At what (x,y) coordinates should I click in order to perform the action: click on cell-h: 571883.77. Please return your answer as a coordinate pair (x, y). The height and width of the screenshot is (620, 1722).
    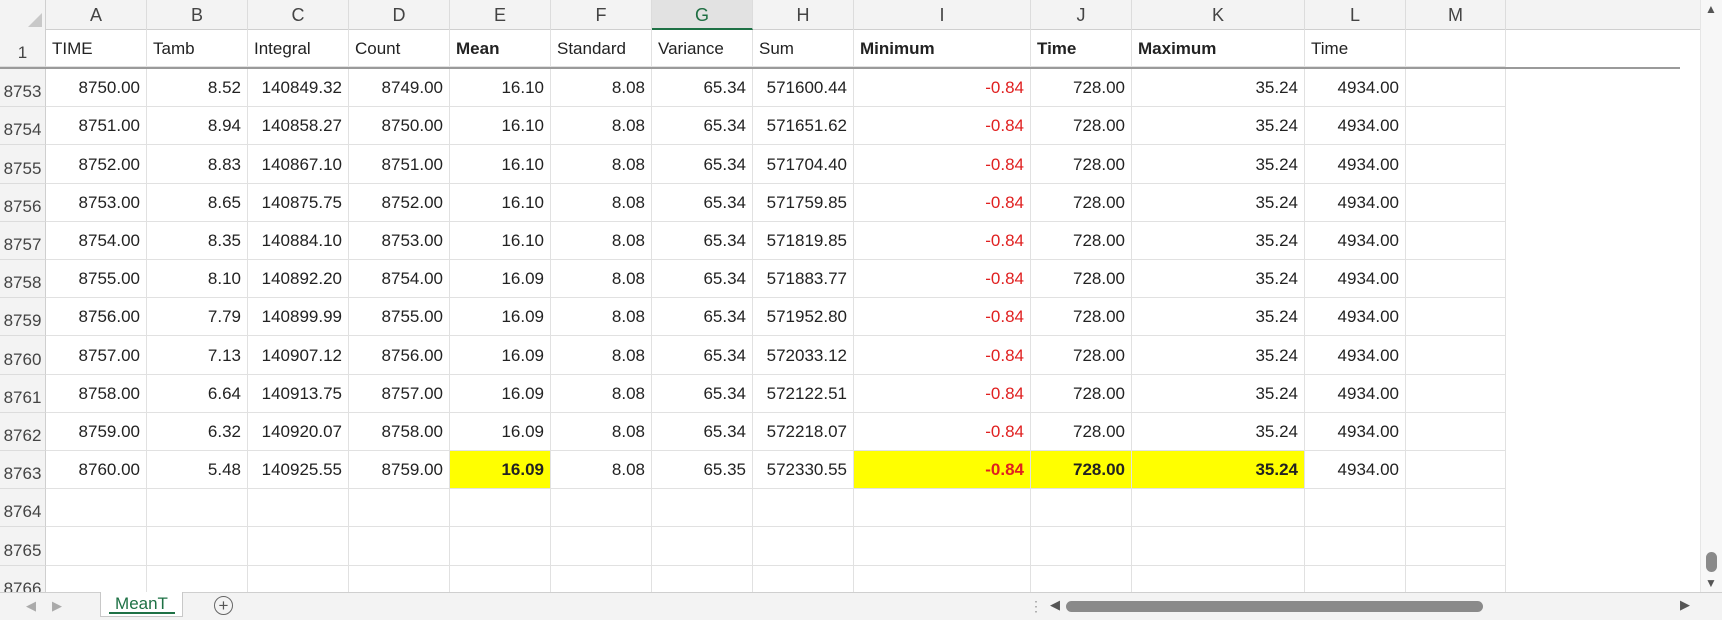
    Looking at the image, I should click on (803, 279).